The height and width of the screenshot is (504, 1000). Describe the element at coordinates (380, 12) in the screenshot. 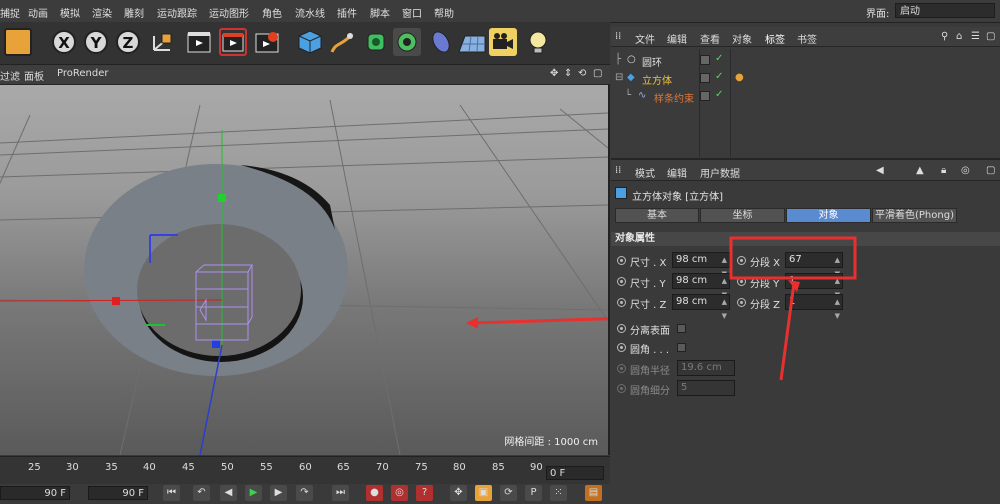

I see `menu-item-script: 脚本` at that location.